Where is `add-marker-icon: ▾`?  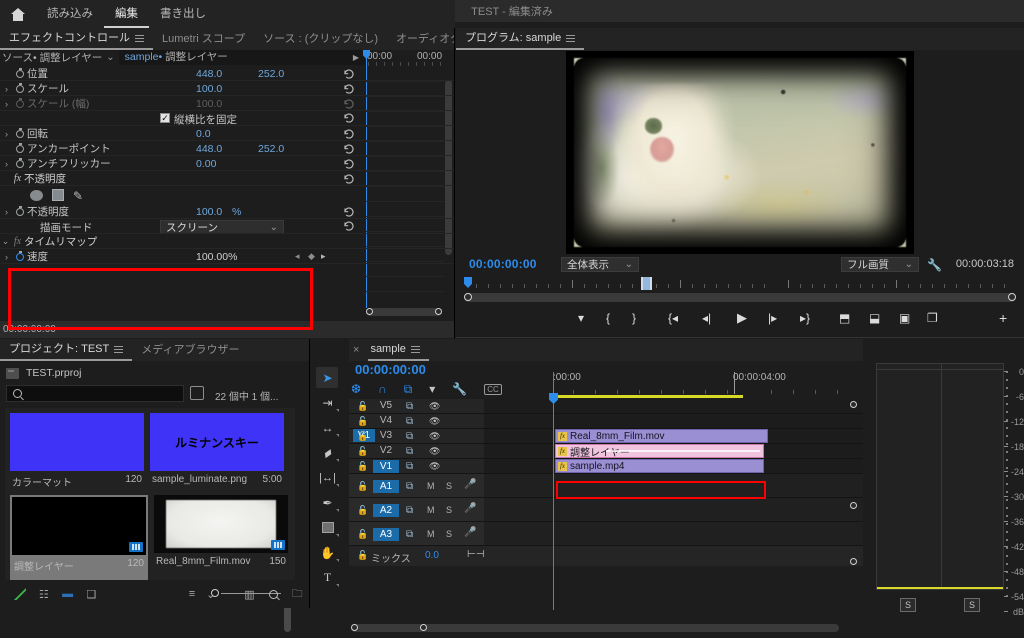 add-marker-icon: ▾ is located at coordinates (581, 318).